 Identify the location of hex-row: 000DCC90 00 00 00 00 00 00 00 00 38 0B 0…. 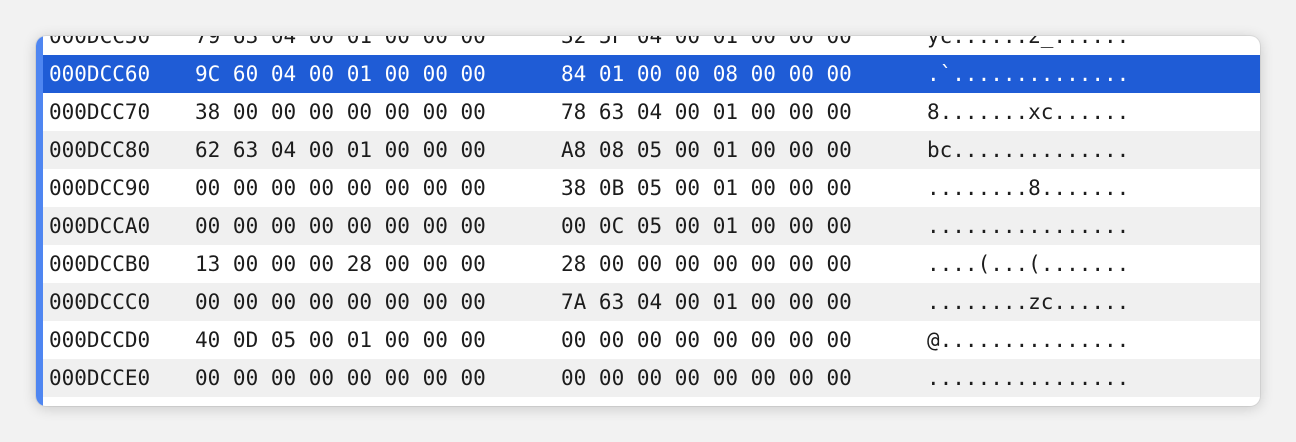
(648, 188).